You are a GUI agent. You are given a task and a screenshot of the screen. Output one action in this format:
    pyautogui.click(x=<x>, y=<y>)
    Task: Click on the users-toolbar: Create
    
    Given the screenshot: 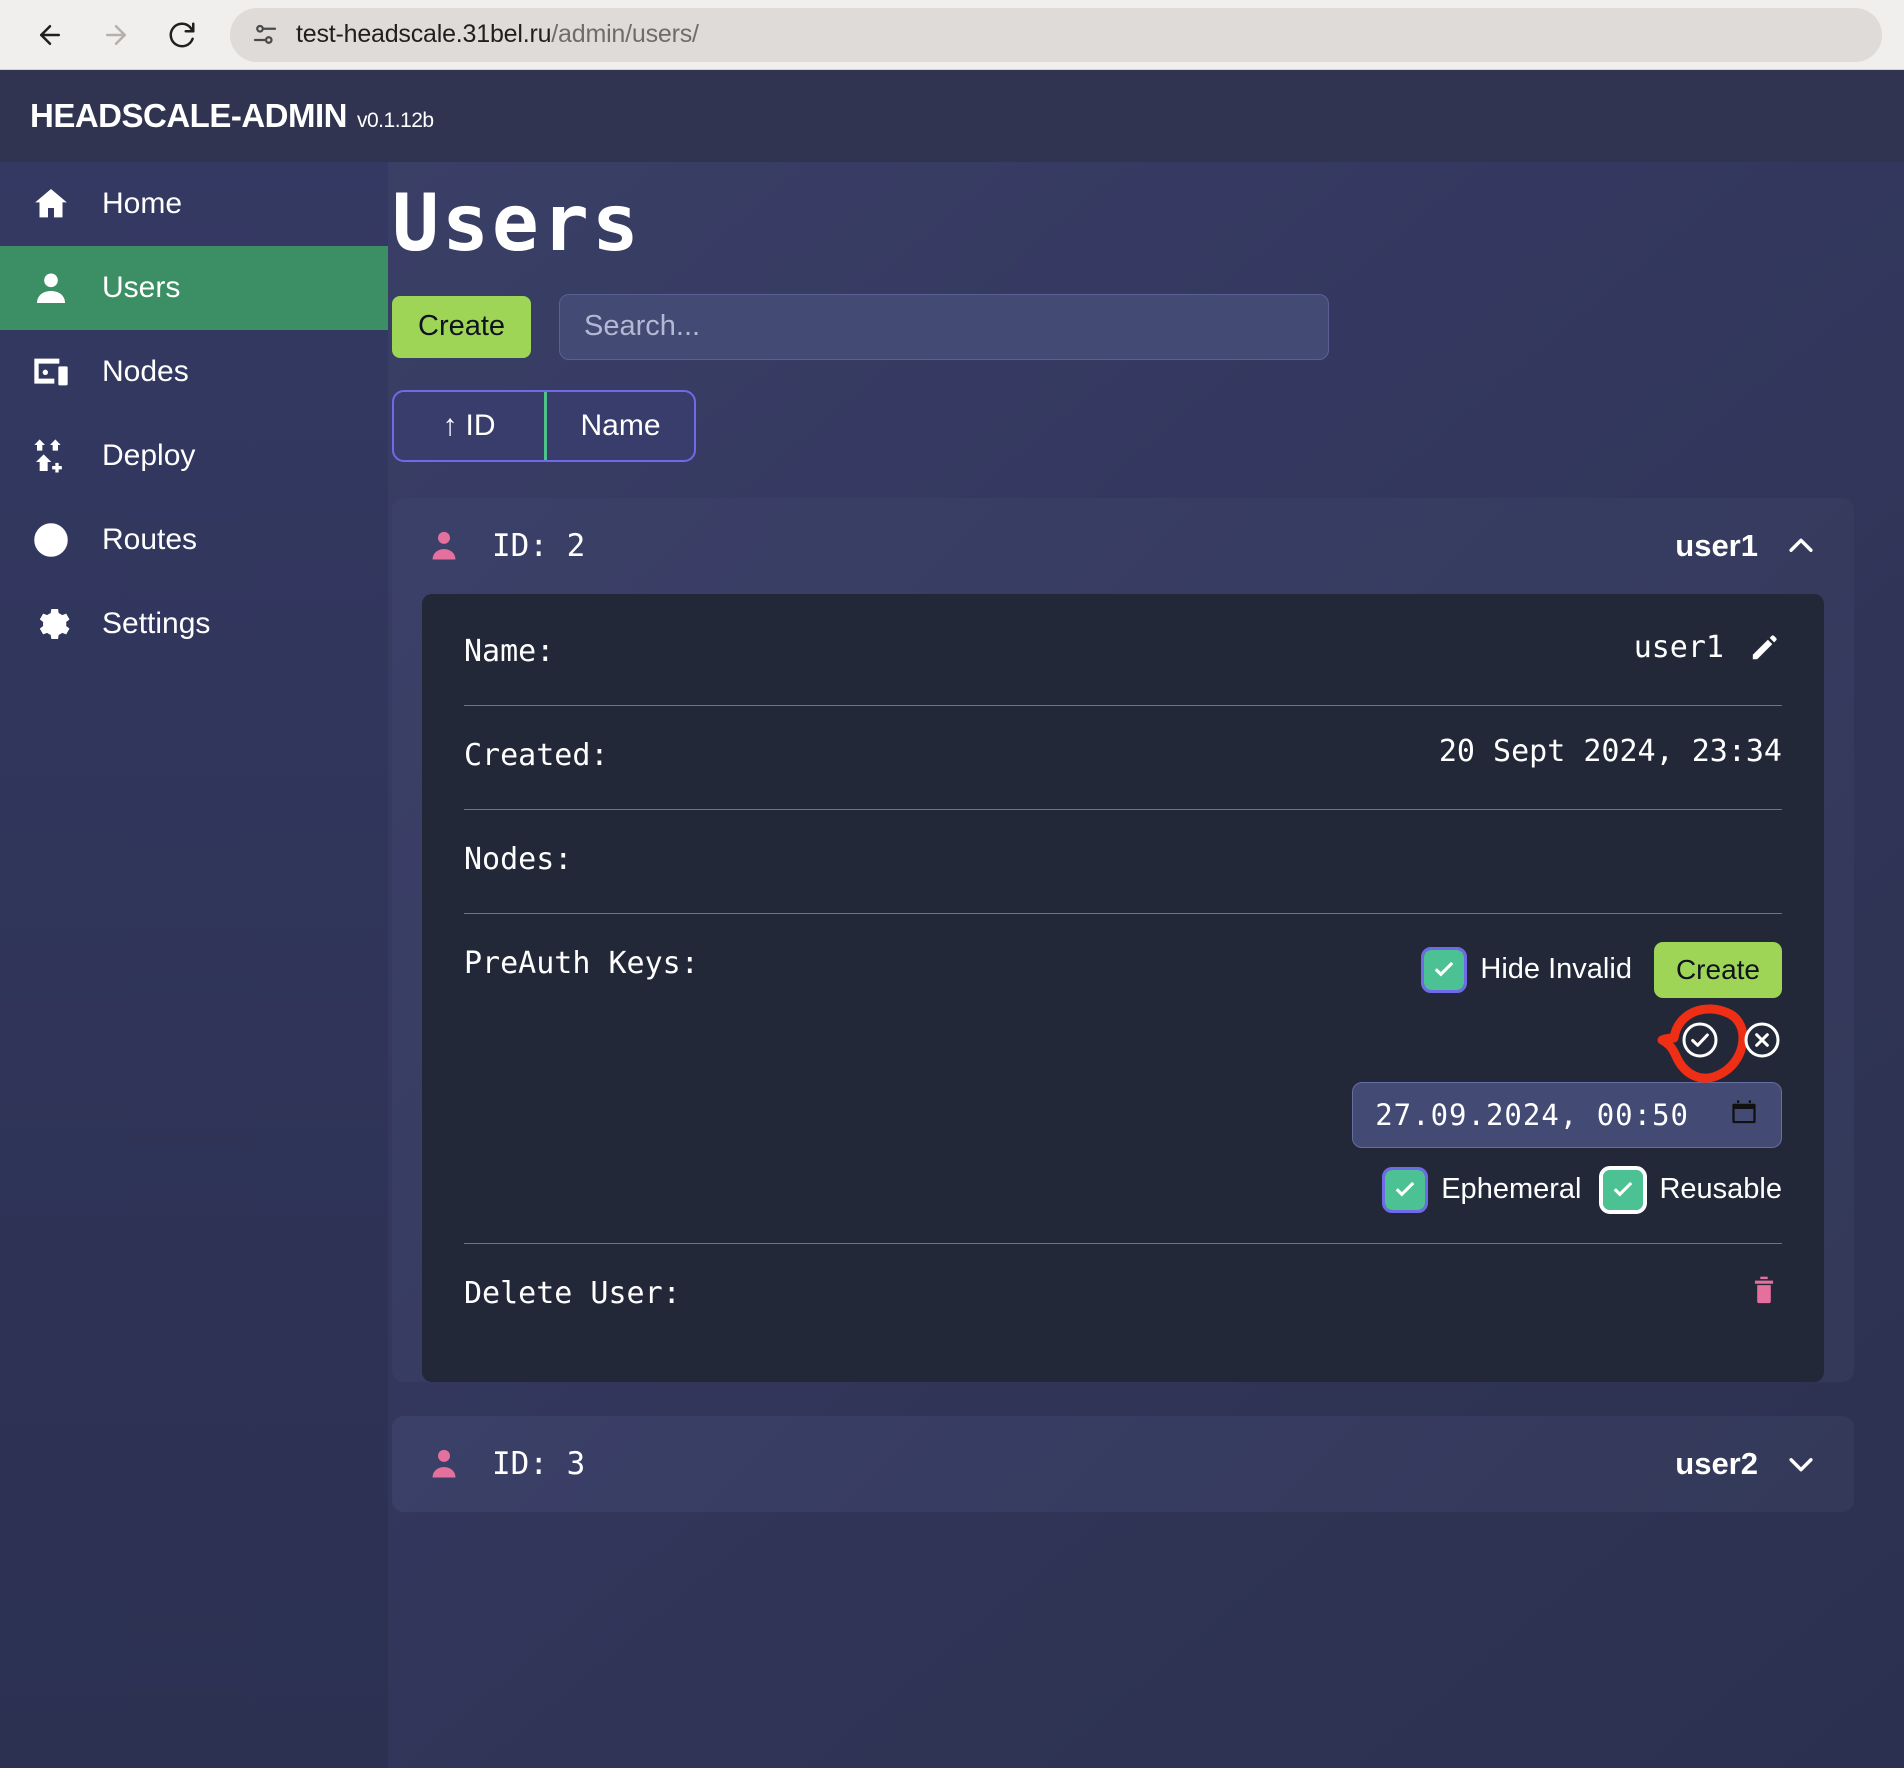 What is the action you would take?
    pyautogui.click(x=1121, y=326)
    